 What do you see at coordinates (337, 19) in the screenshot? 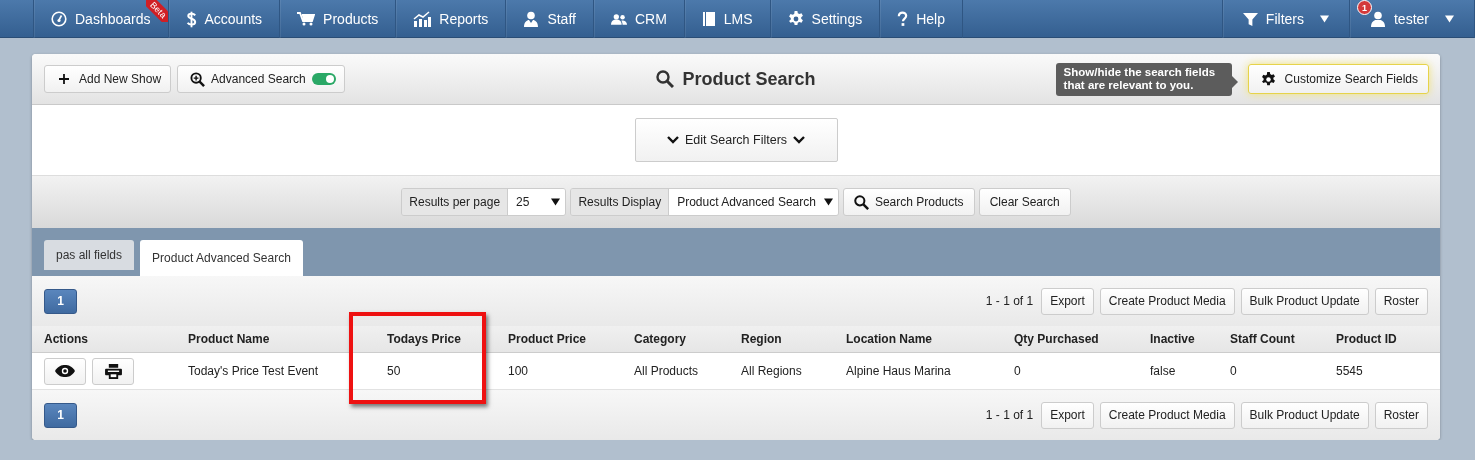
I see `nav-item: Products` at bounding box center [337, 19].